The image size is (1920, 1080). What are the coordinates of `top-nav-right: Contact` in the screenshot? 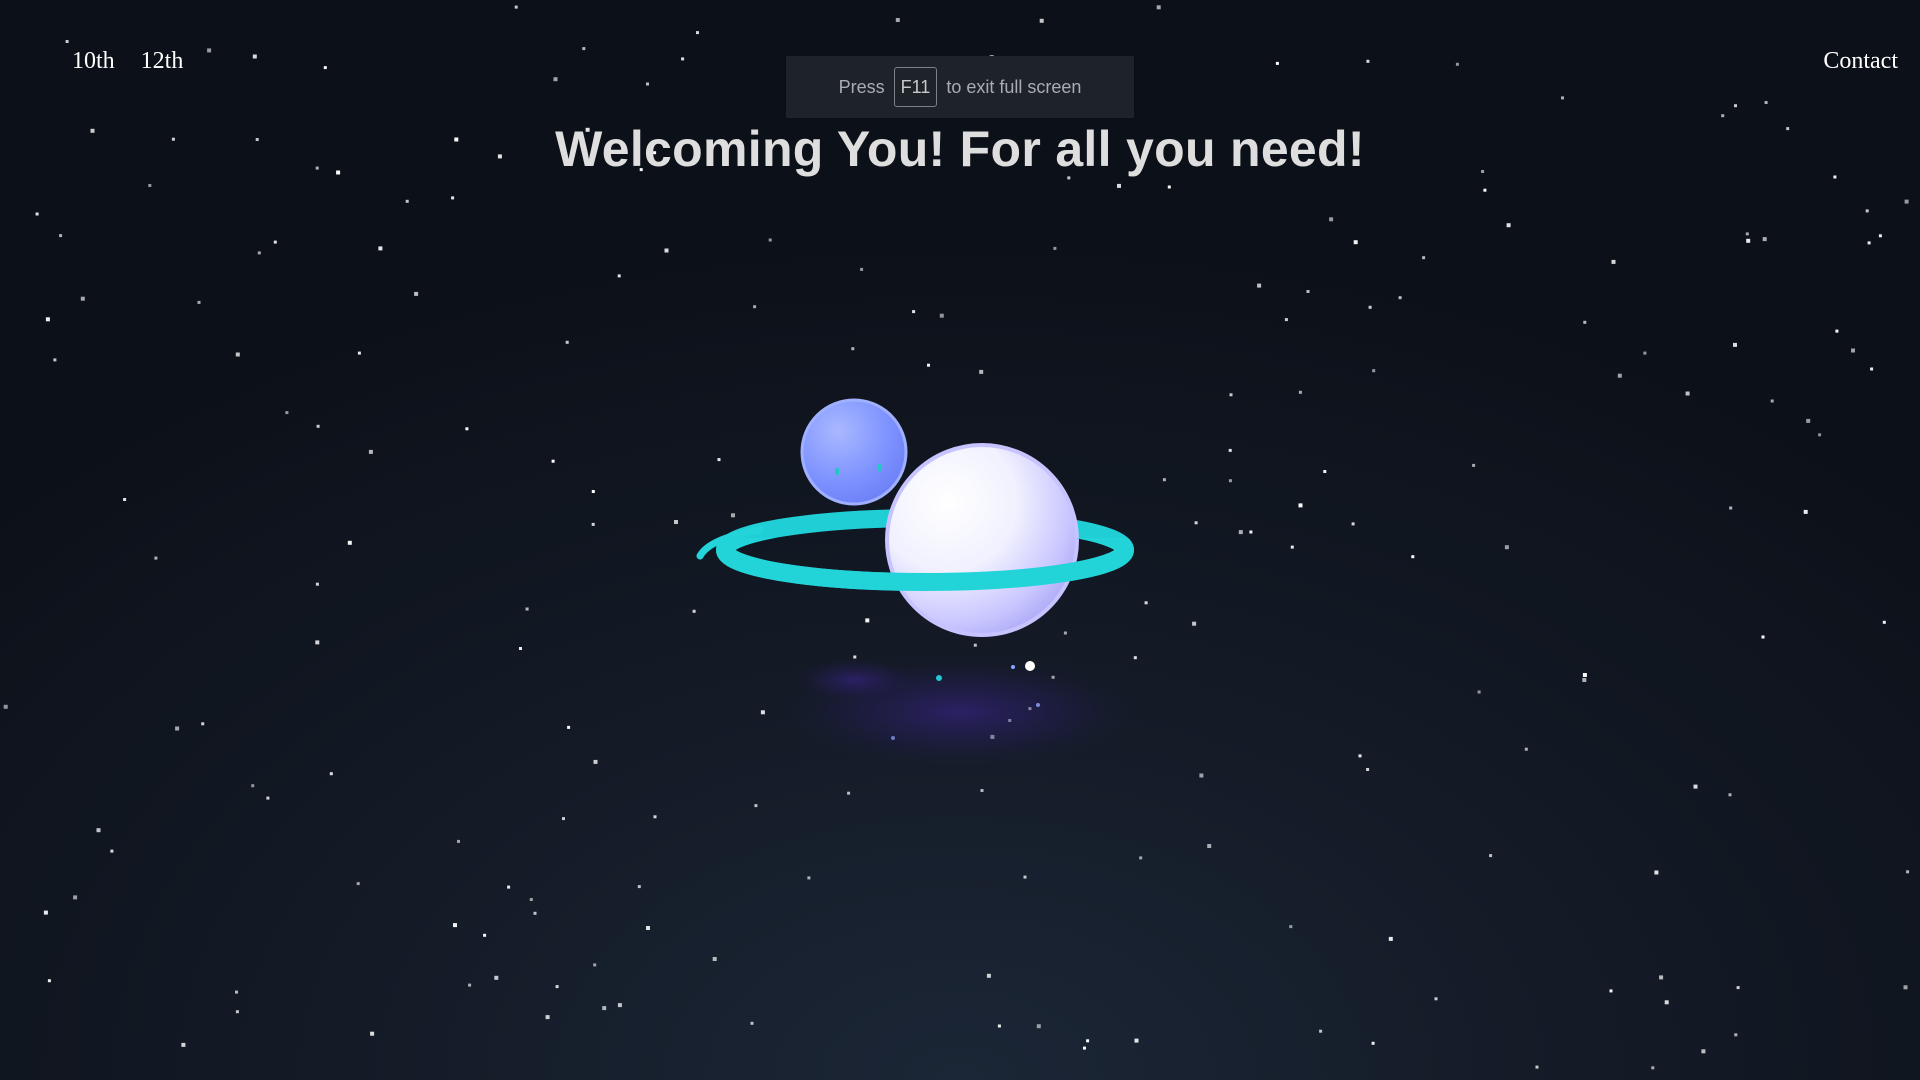 It's located at (1860, 61).